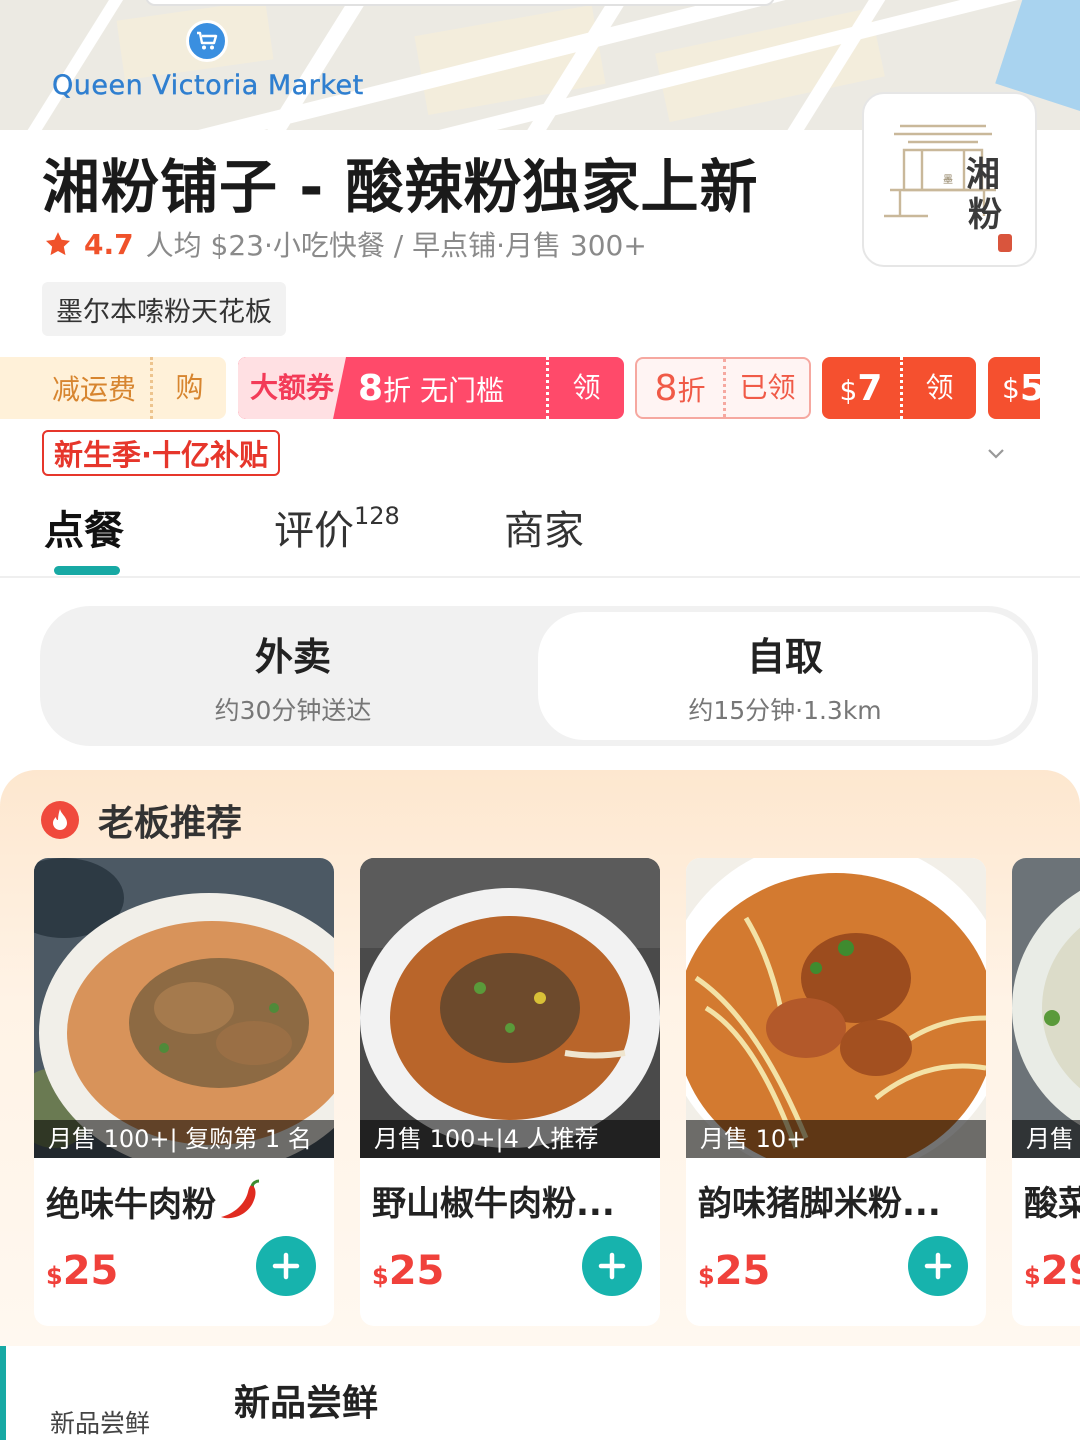 This screenshot has height=1440, width=1080. Describe the element at coordinates (544, 527) in the screenshot. I see `tab-merchant: 商家` at that location.